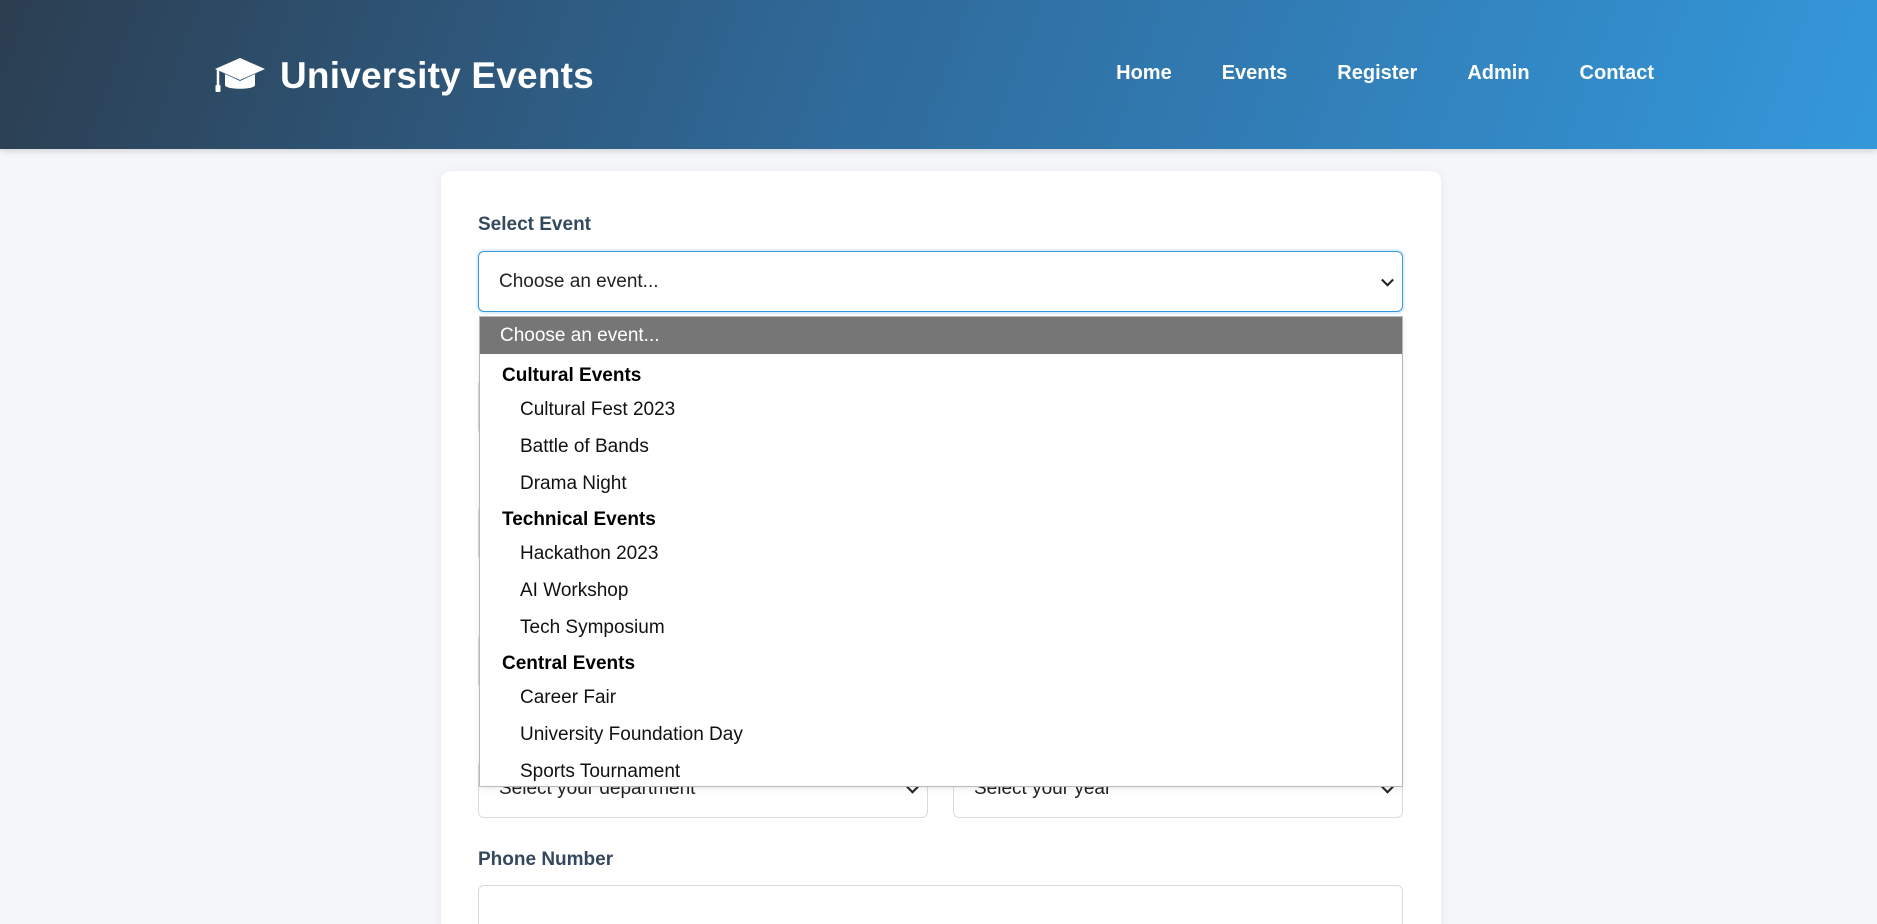 The image size is (1877, 924). Describe the element at coordinates (941, 734) in the screenshot. I see `option-foundation-day: University Foundation Day` at that location.